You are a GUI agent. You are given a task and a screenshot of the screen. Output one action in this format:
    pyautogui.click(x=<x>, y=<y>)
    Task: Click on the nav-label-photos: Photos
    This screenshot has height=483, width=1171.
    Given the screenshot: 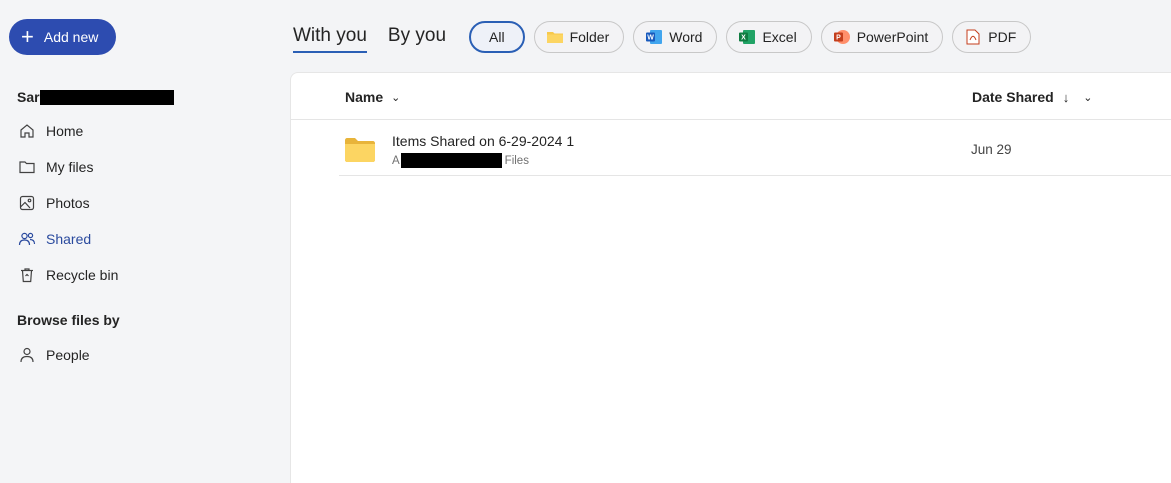 What is the action you would take?
    pyautogui.click(x=68, y=203)
    